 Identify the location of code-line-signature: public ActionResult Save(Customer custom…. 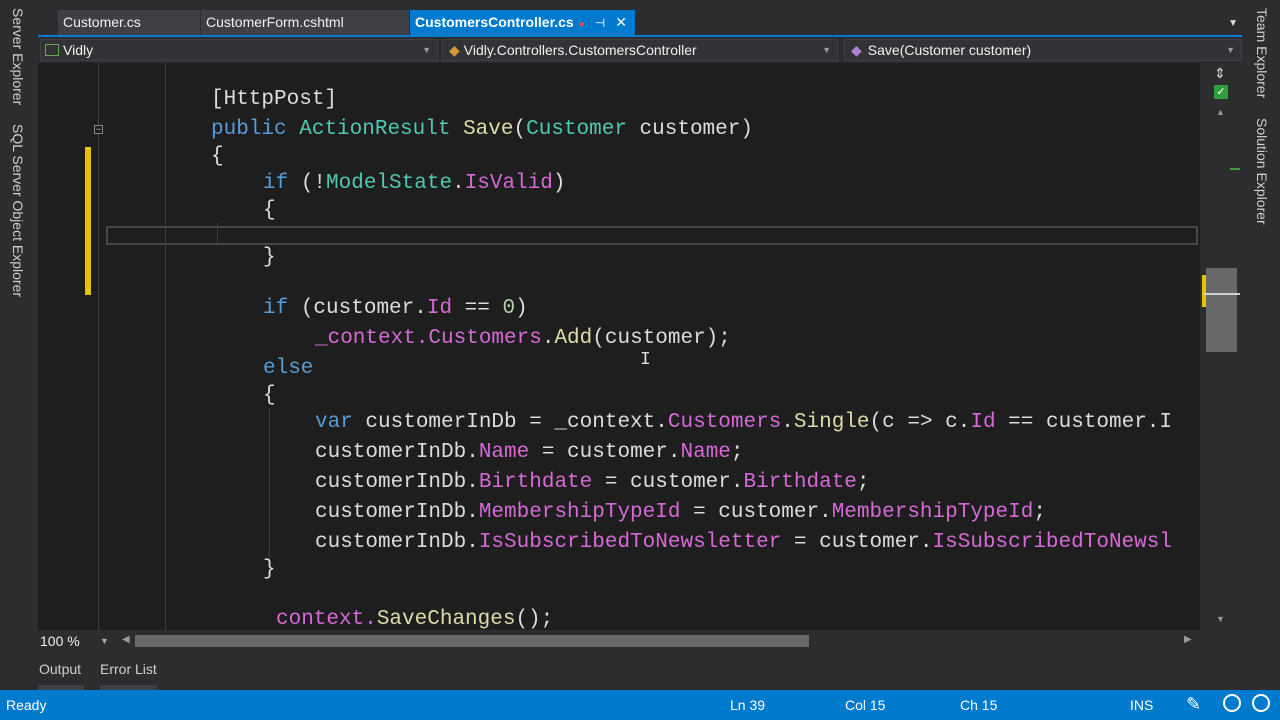
(482, 129).